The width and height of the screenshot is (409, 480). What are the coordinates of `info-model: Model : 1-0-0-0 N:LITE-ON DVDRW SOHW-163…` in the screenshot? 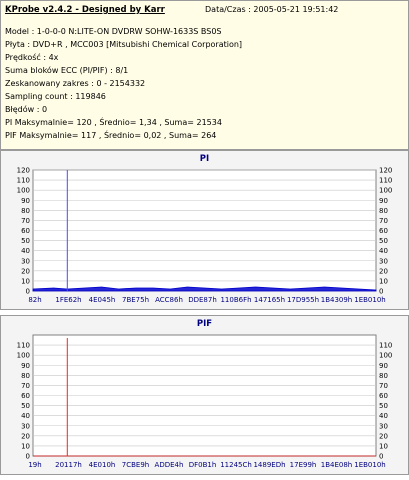 It's located at (113, 31).